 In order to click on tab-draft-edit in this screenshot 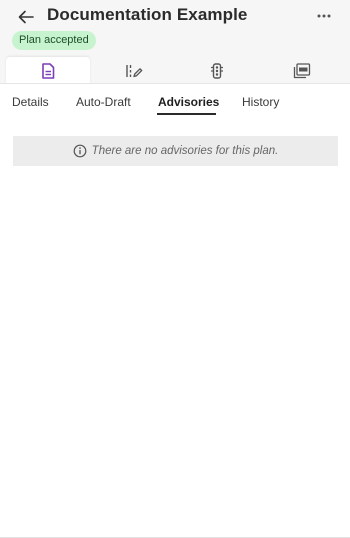, I will do `click(134, 70)`.